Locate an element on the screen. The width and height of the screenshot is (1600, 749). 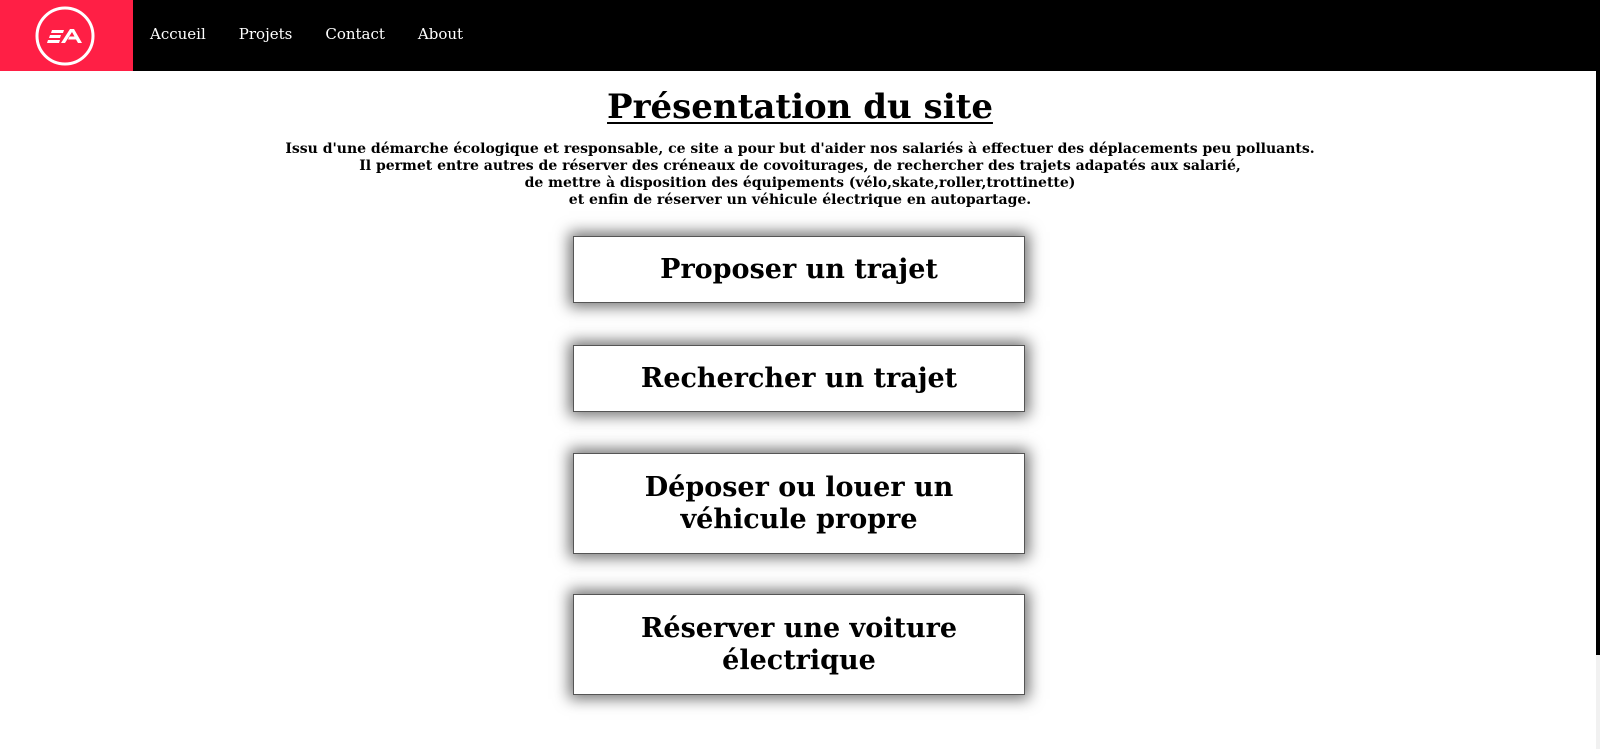
logo-link is located at coordinates (66, 35).